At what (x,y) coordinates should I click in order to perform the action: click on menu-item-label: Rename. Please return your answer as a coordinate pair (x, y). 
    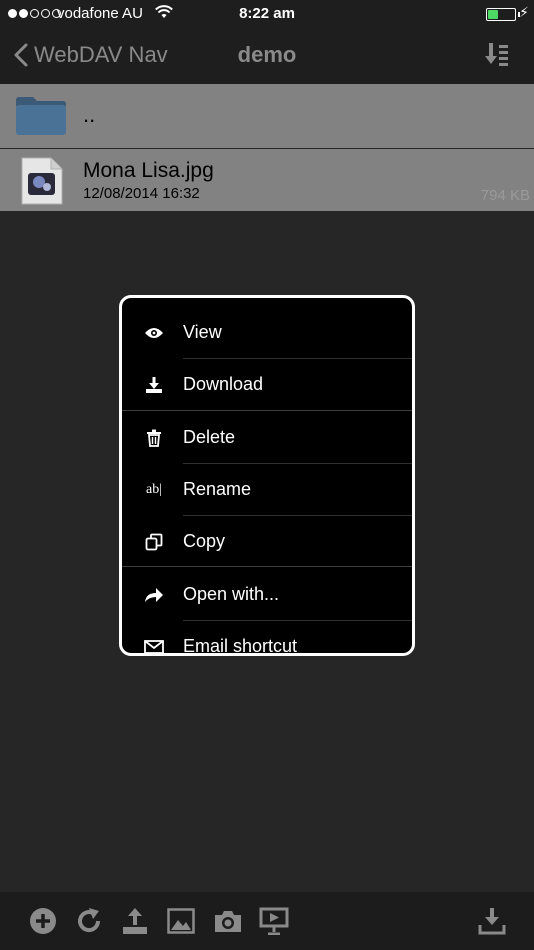
    Looking at the image, I should click on (217, 489).